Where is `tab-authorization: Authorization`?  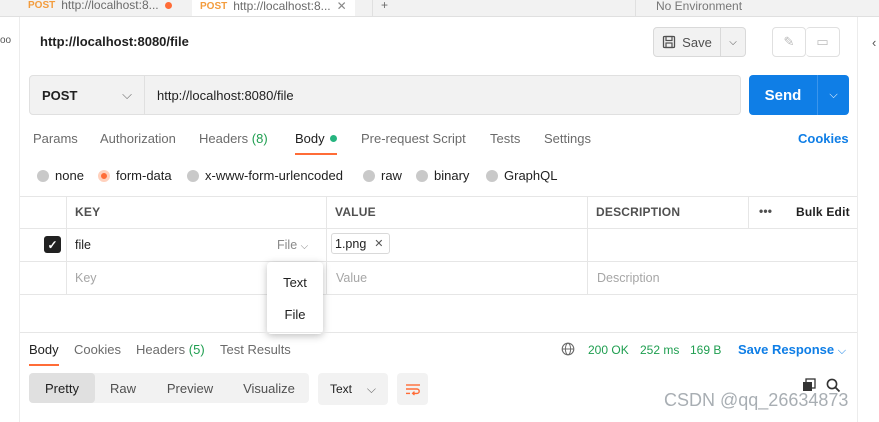
tab-authorization: Authorization is located at coordinates (138, 143).